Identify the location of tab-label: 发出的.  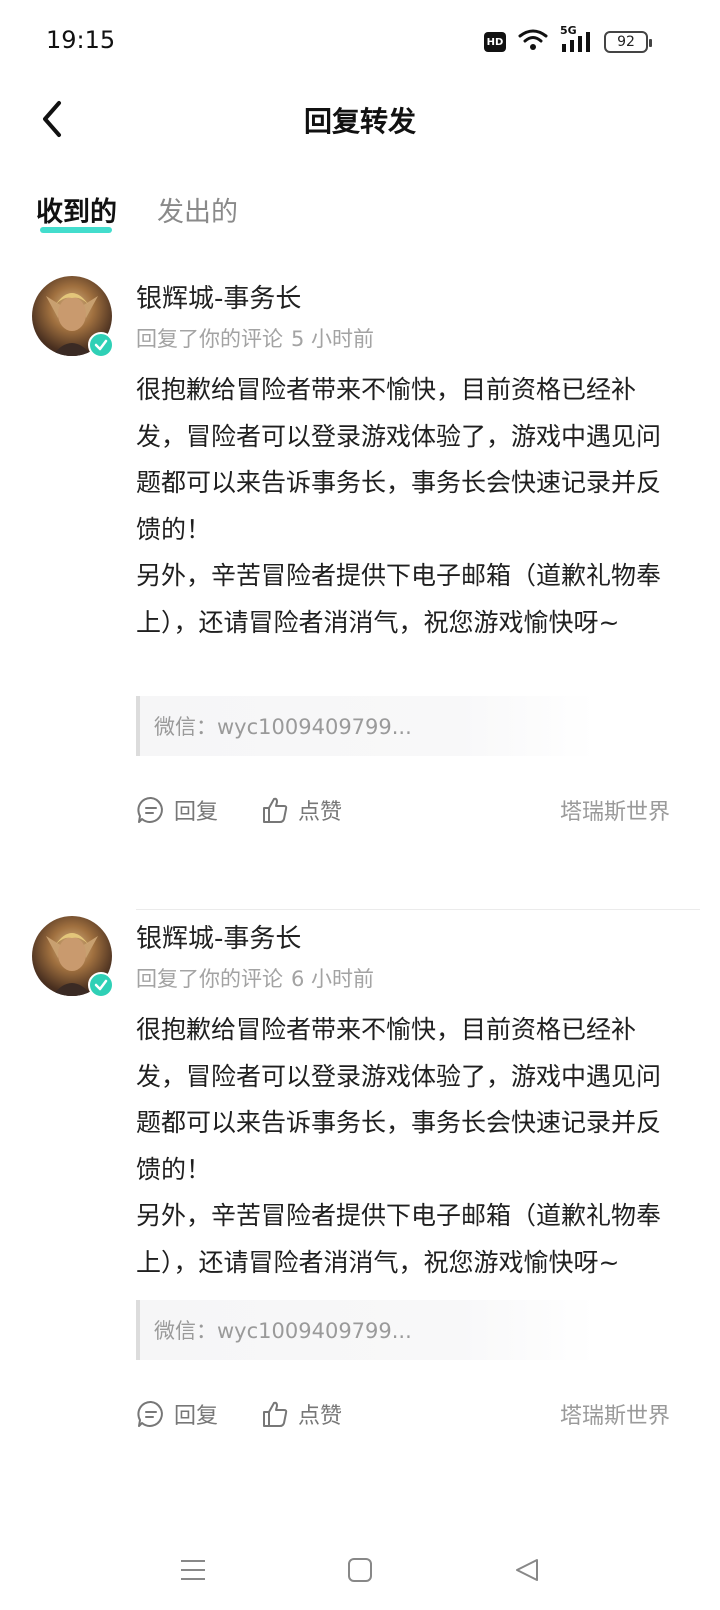
(197, 212).